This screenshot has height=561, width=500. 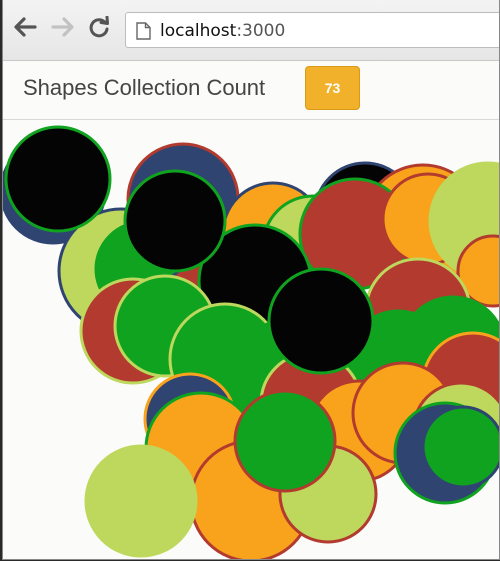 I want to click on url-port: :3000, so click(x=261, y=31).